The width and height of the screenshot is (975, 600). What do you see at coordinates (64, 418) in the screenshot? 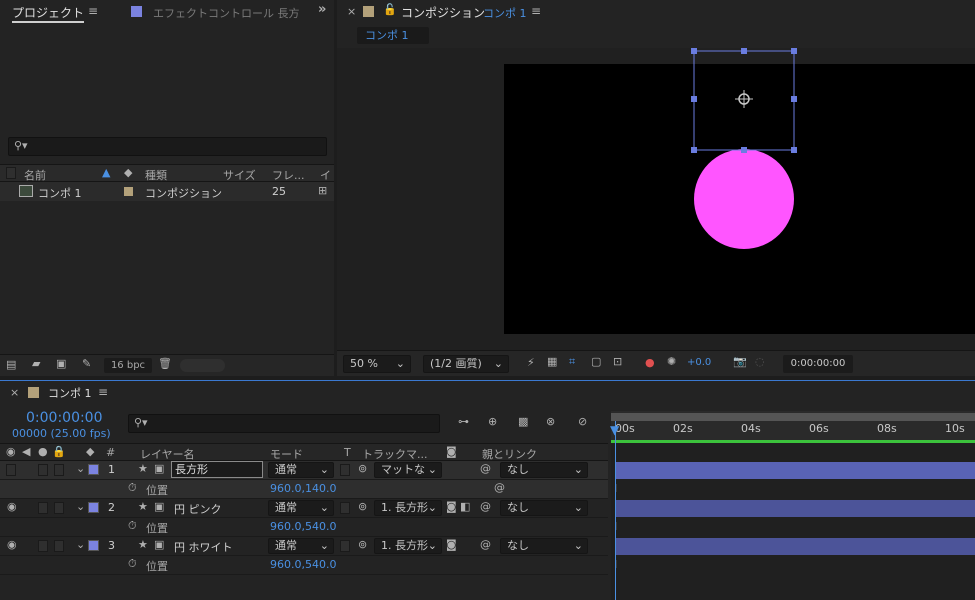
I see `current-time: 0:00:00:00` at bounding box center [64, 418].